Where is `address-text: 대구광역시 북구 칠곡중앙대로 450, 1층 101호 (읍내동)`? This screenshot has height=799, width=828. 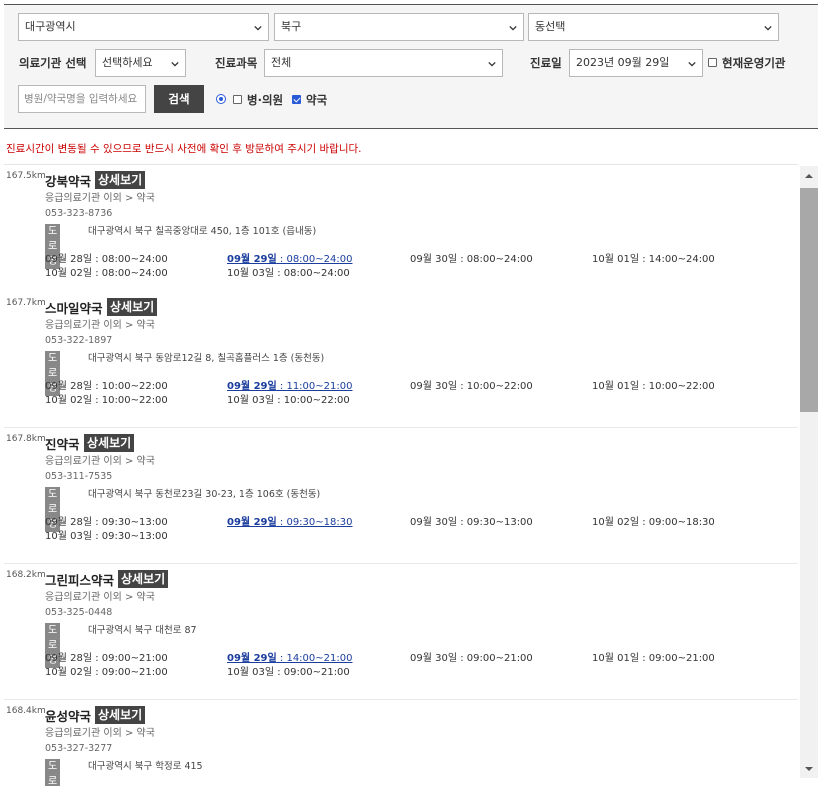
address-text: 대구광역시 북구 칠곡중앙대로 450, 1층 101호 (읍내동) is located at coordinates (202, 231).